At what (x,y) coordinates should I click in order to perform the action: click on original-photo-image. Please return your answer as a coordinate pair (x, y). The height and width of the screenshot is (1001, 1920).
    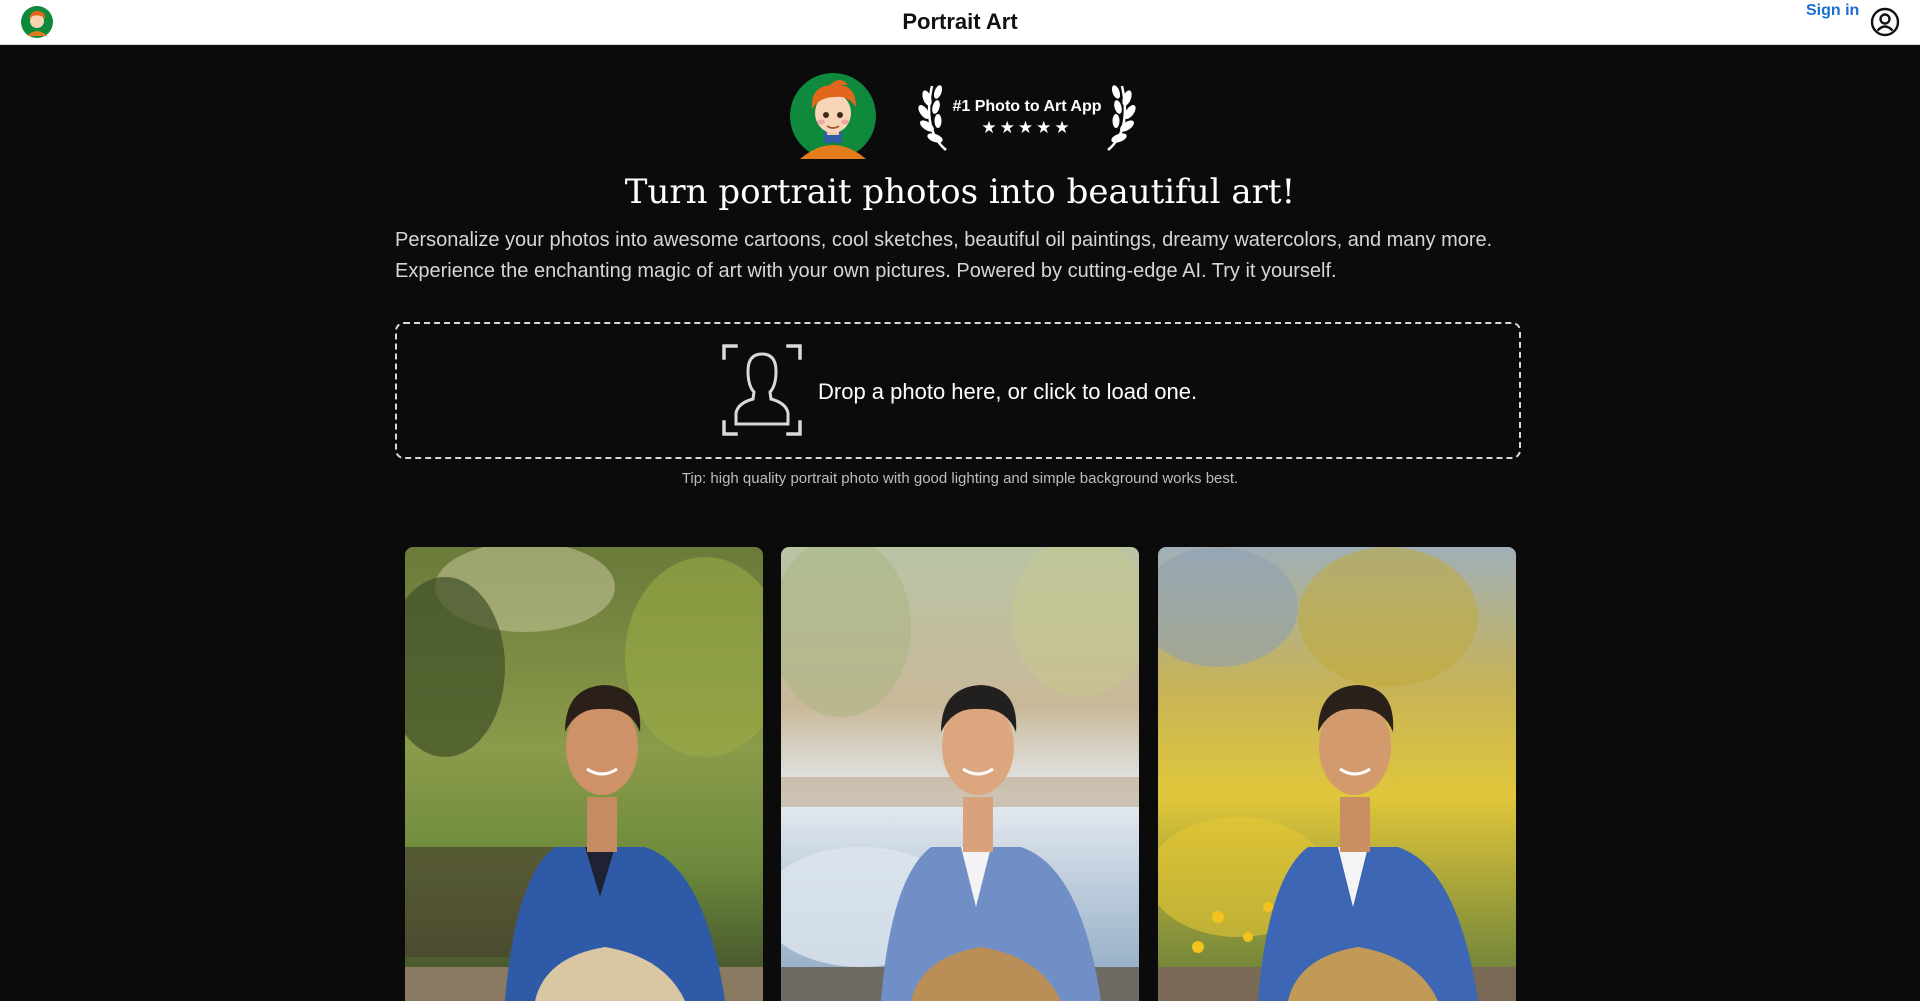
    Looking at the image, I should click on (584, 774).